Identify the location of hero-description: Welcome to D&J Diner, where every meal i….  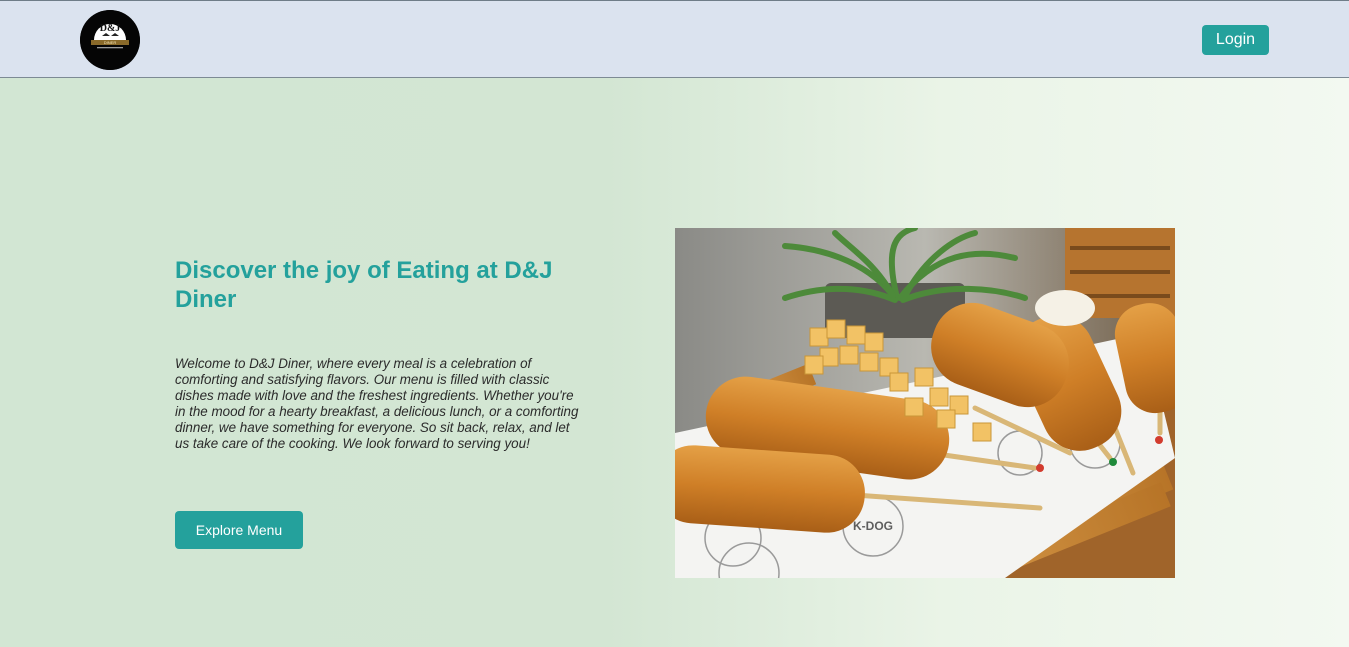
(377, 403).